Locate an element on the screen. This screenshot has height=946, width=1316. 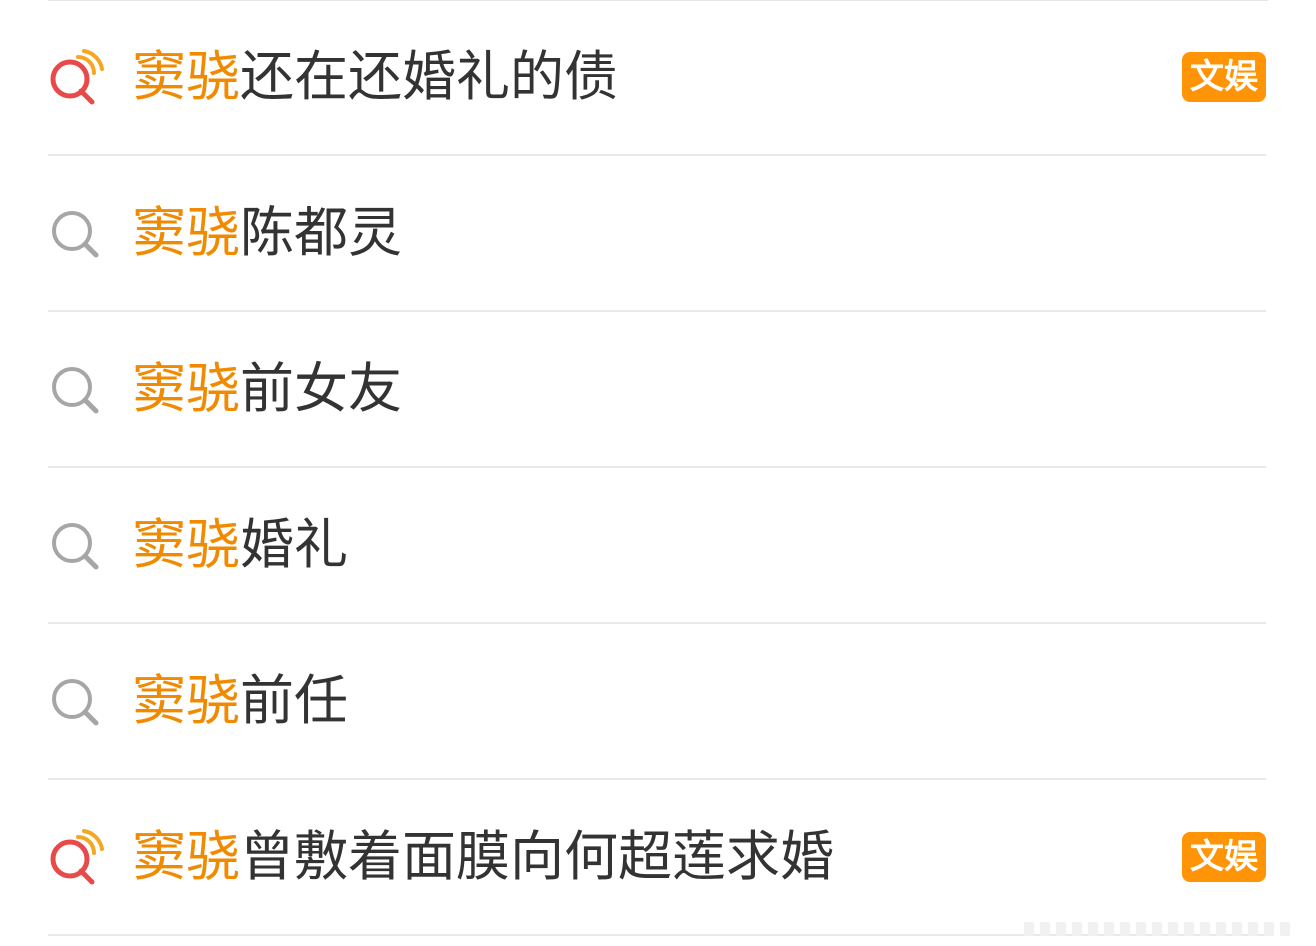
suggestion-text: 窦骁还在还婚礼的债 is located at coordinates (375, 77).